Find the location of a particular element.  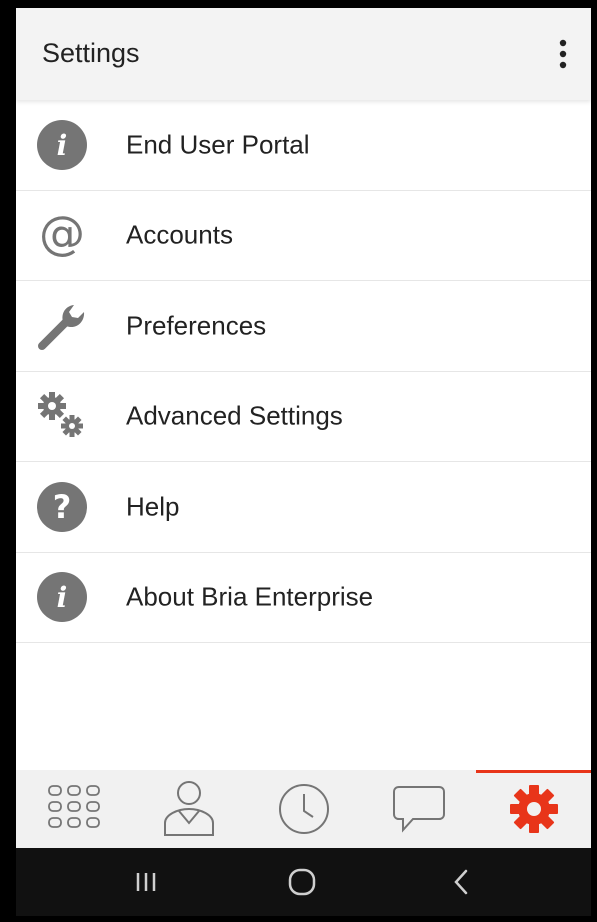

settings-item-label: Preferences is located at coordinates (196, 325).